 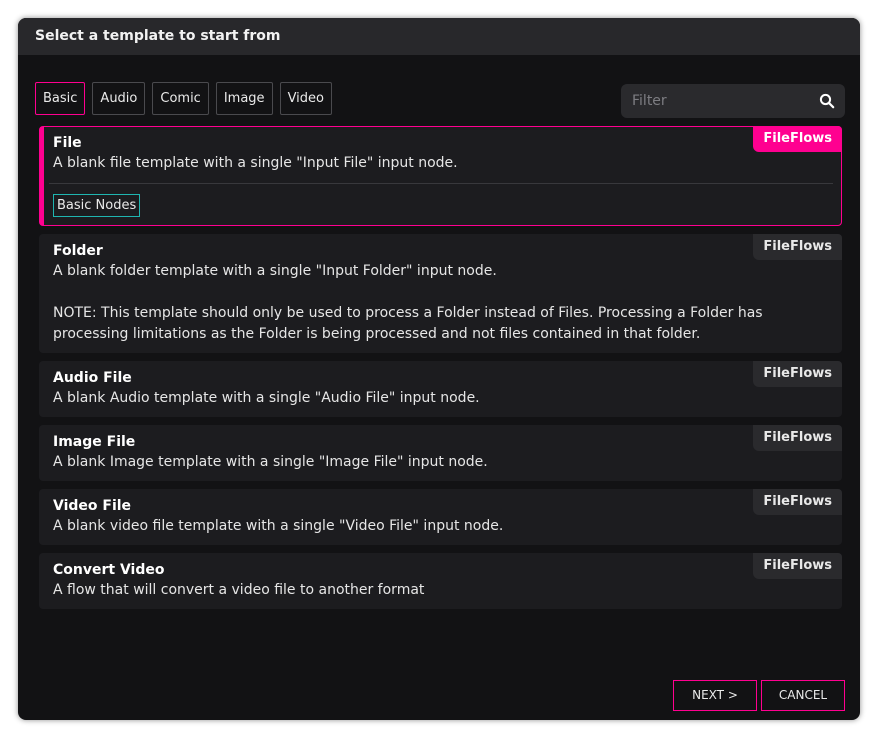 What do you see at coordinates (244, 98) in the screenshot?
I see `tab-image: Image` at bounding box center [244, 98].